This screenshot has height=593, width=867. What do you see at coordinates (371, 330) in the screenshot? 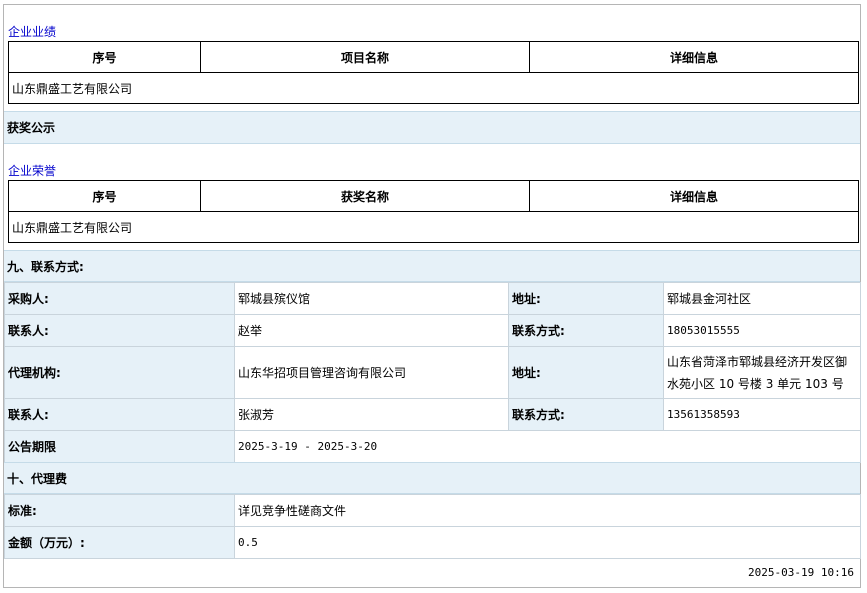
I see `purchaser-contact-value: 赵举` at bounding box center [371, 330].